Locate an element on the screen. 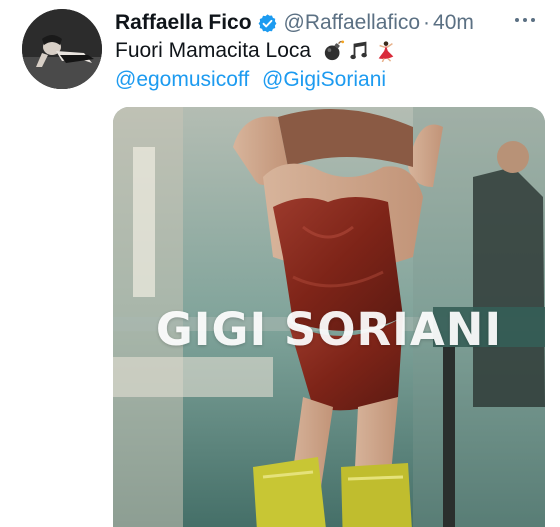 The height and width of the screenshot is (527, 560). tweet-text: Fuori Mamacita Loca is located at coordinates (213, 50).